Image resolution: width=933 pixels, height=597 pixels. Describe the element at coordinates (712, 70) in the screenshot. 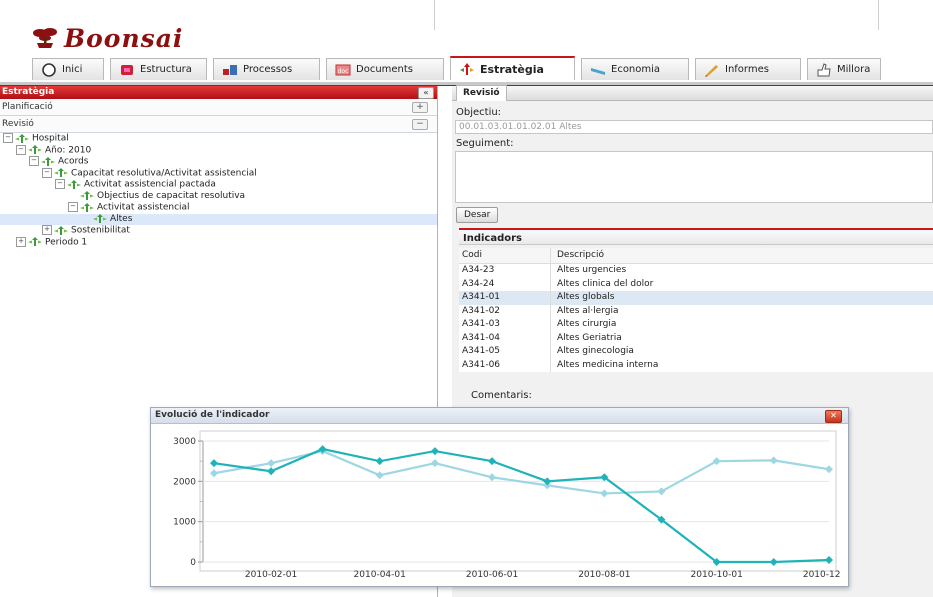

I see `reports-icon` at that location.